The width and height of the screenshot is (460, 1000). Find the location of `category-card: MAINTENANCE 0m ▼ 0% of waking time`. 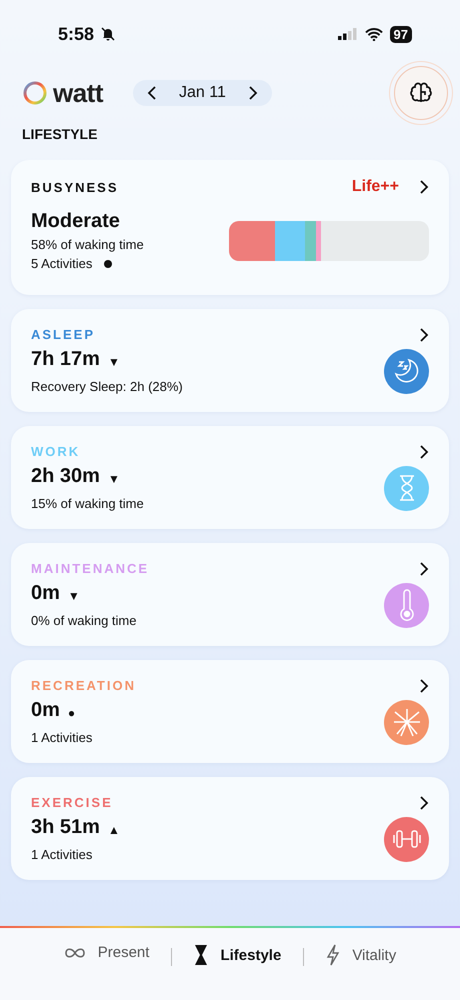

category-card: MAINTENANCE 0m ▼ 0% of waking time is located at coordinates (230, 594).